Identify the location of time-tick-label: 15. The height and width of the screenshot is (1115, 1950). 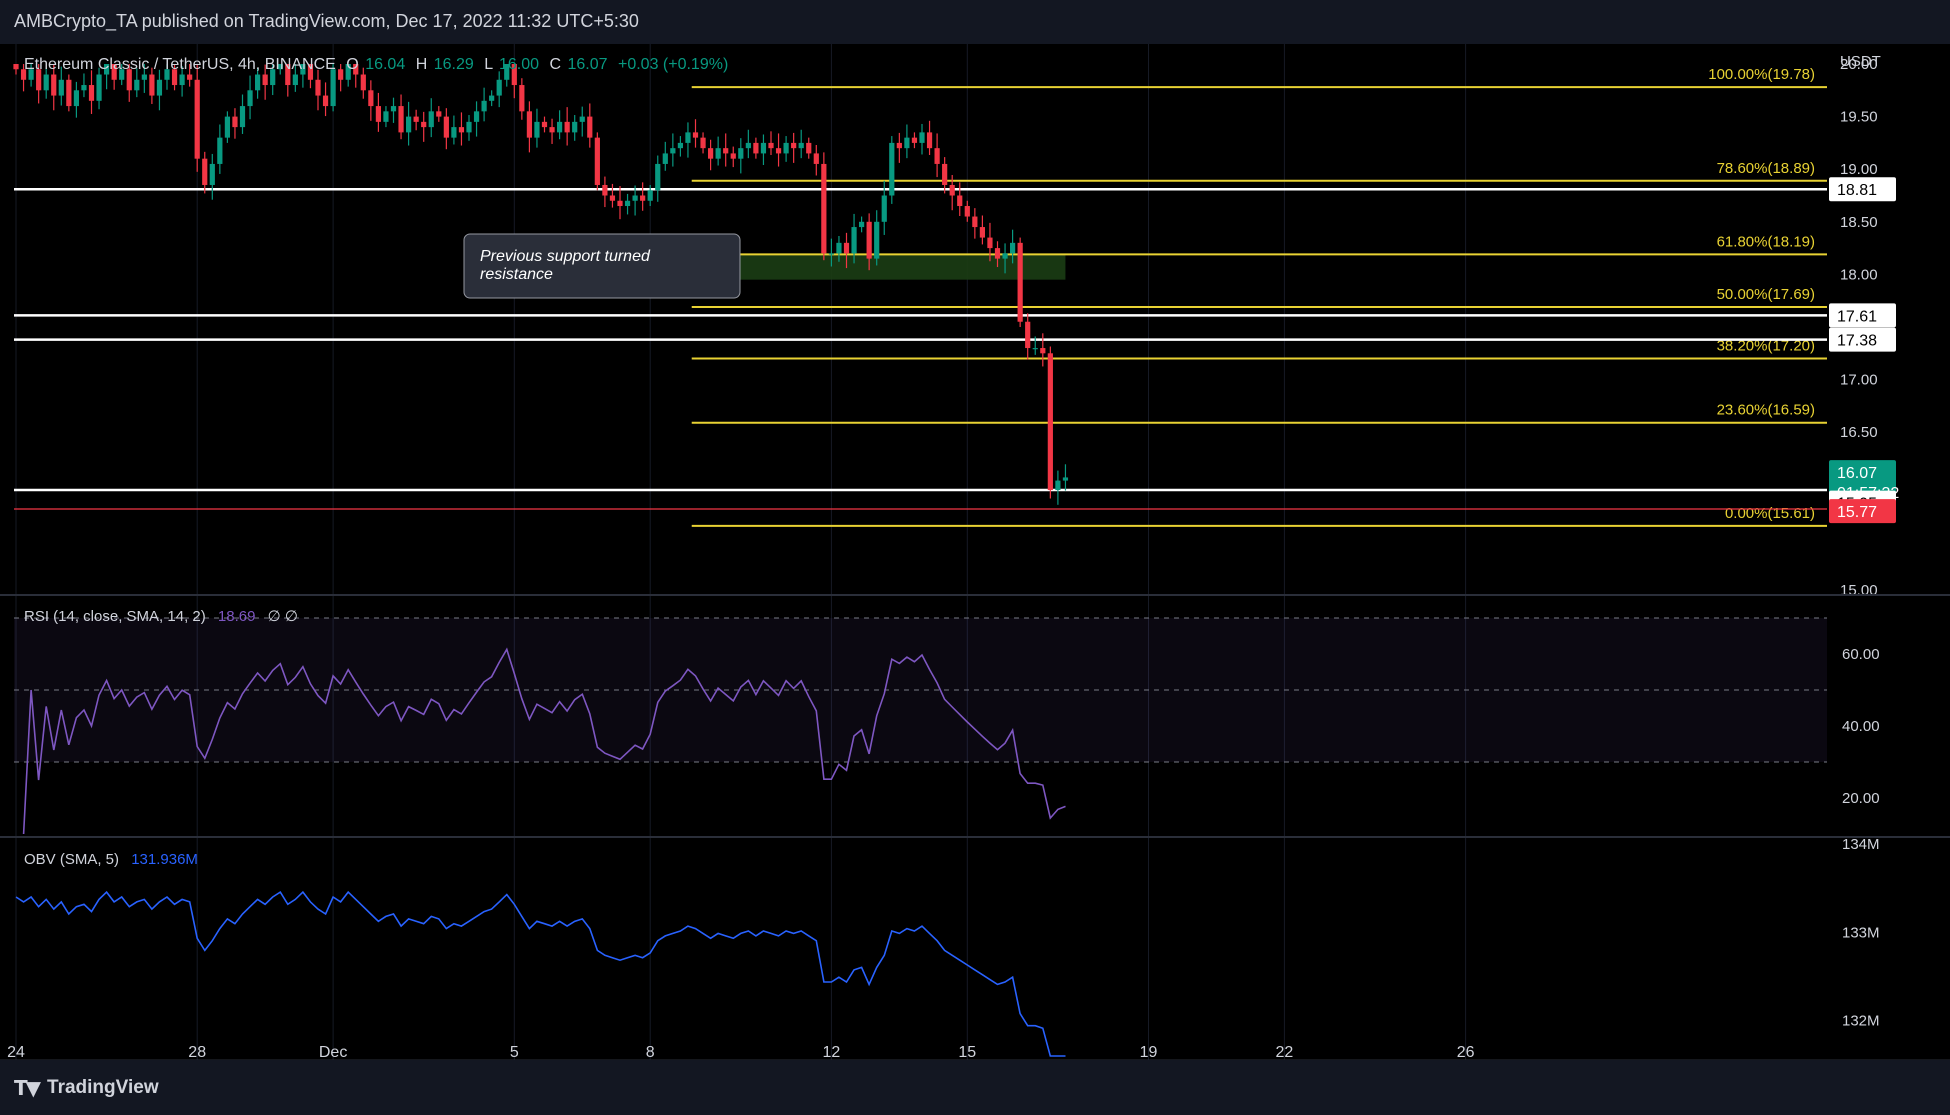
(967, 1052).